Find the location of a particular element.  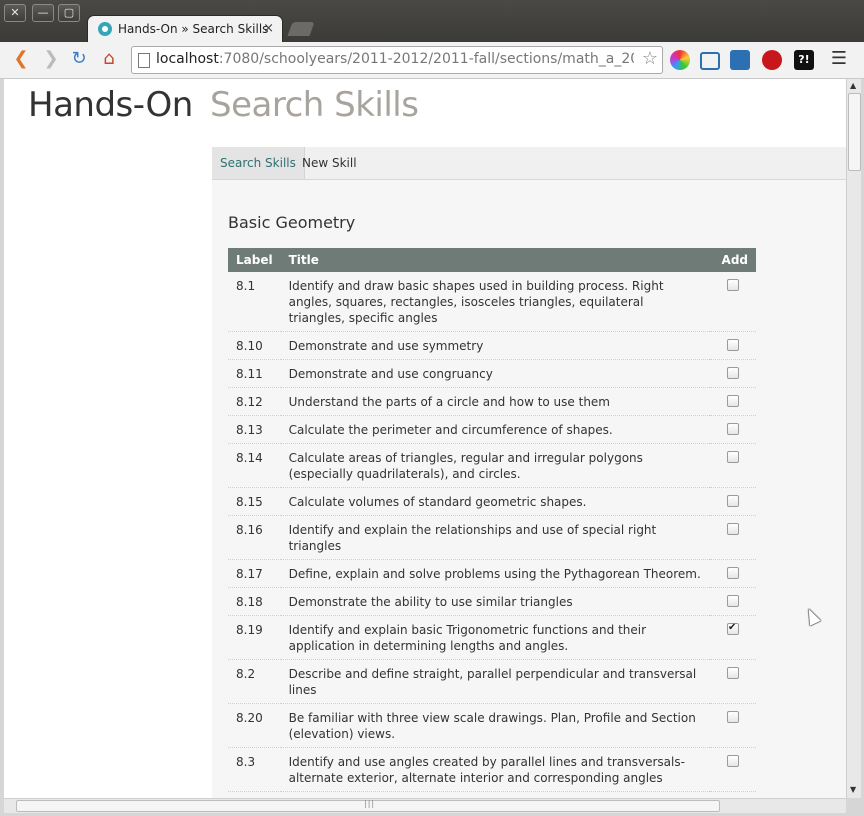

skill-label: 8.16 is located at coordinates (254, 537).